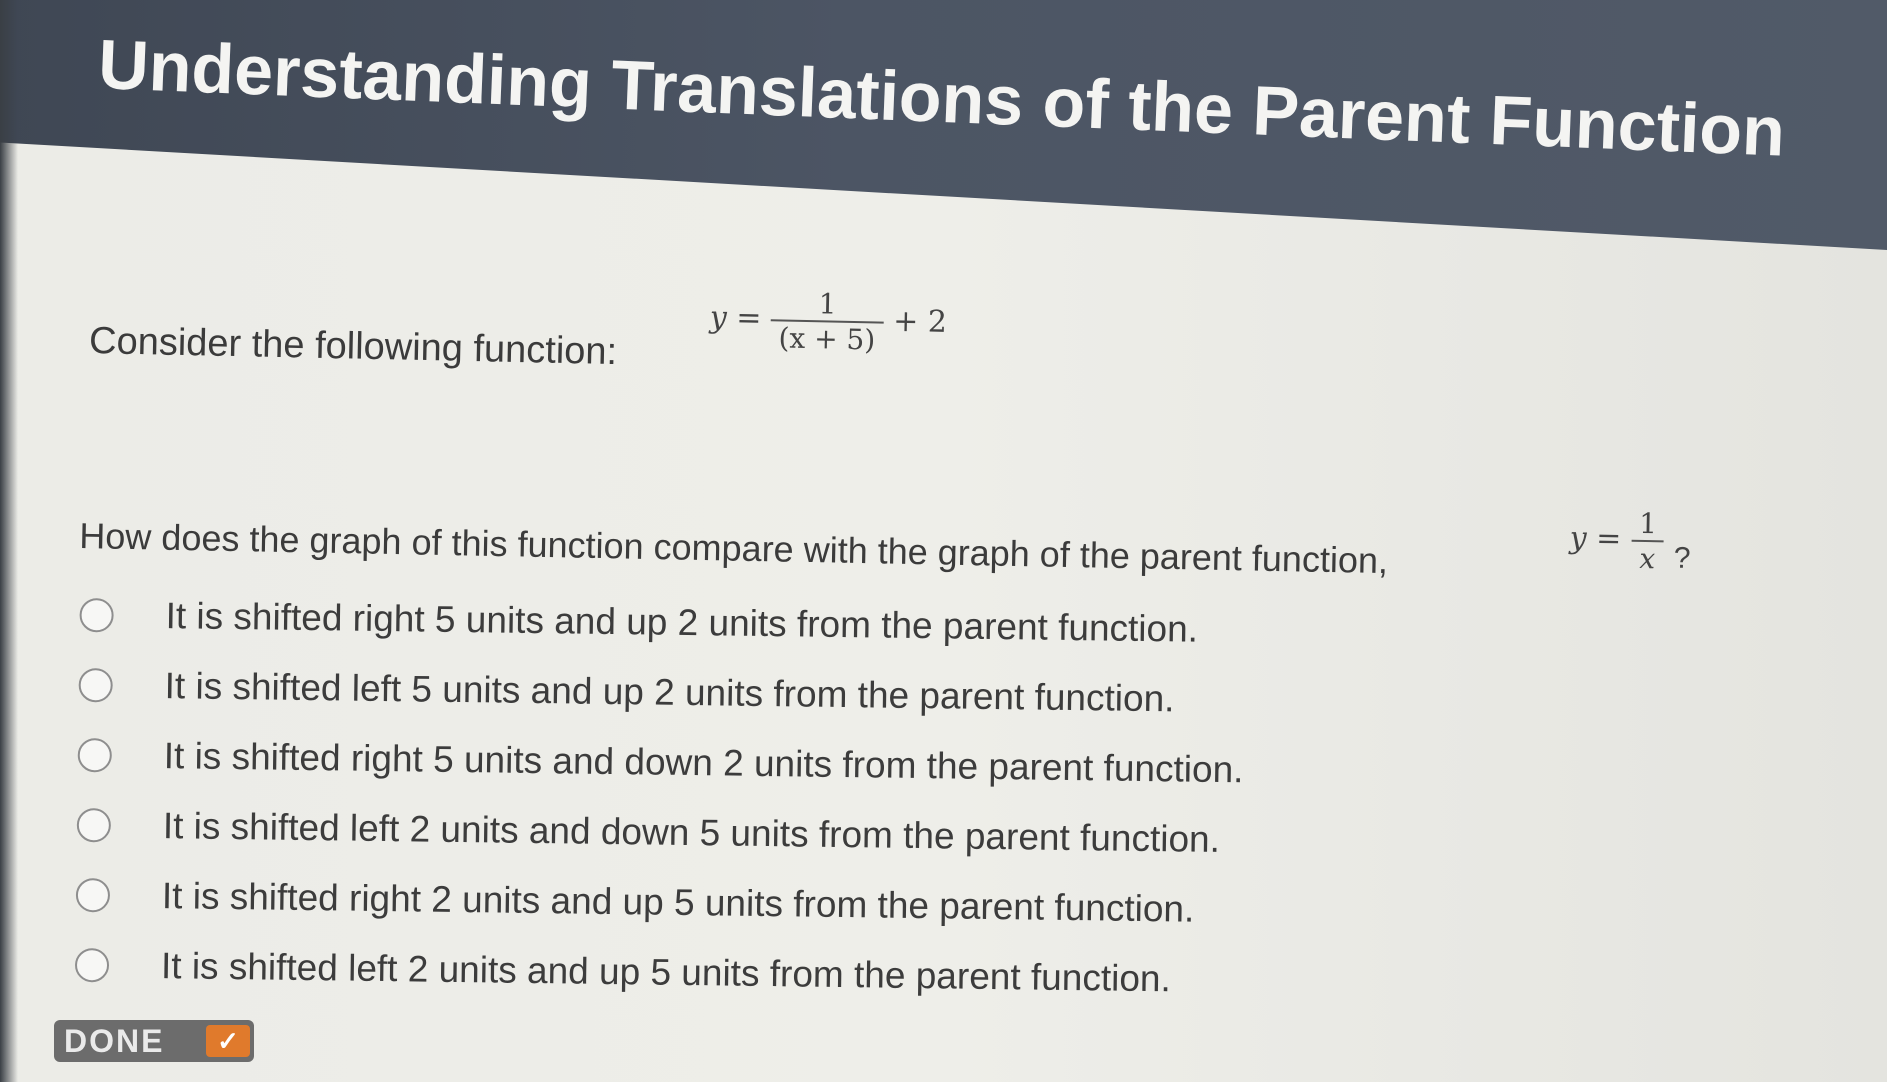  What do you see at coordinates (827, 304) in the screenshot?
I see `equation-numerator: 1` at bounding box center [827, 304].